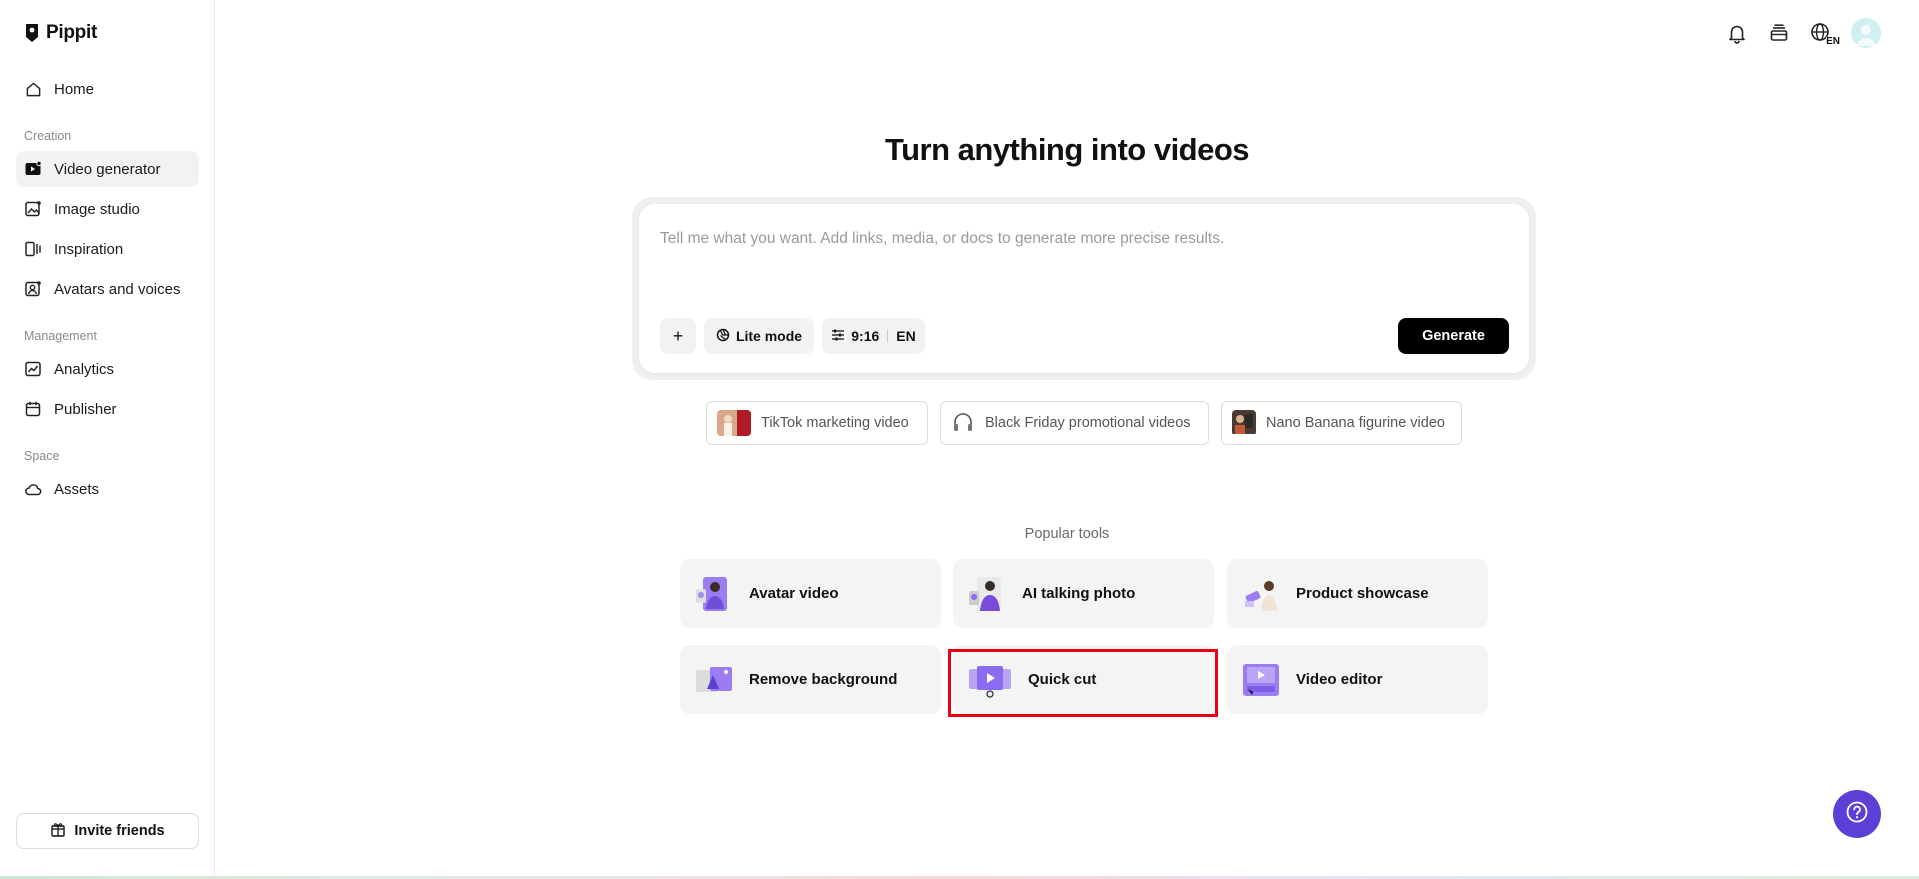 Image resolution: width=1919 pixels, height=879 pixels. Describe the element at coordinates (1080, 239) in the screenshot. I see `prompt-input` at that location.